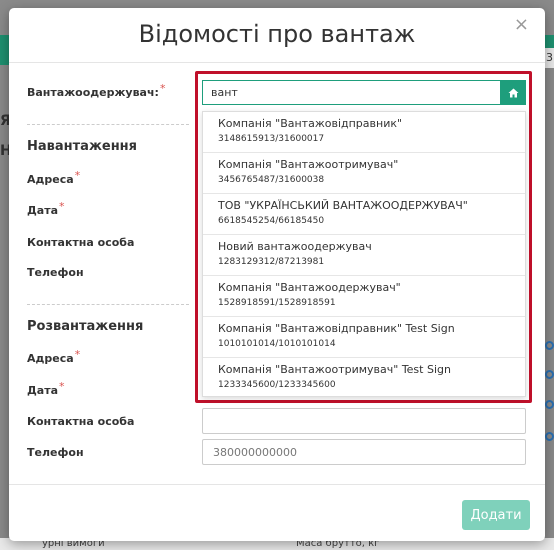 The height and width of the screenshot is (550, 554). I want to click on dropdown-item-name: ТОВ "УКРАЇНСЬКИЙ ВАНТАЖООДЕРЖУВАЧ", so click(343, 205).